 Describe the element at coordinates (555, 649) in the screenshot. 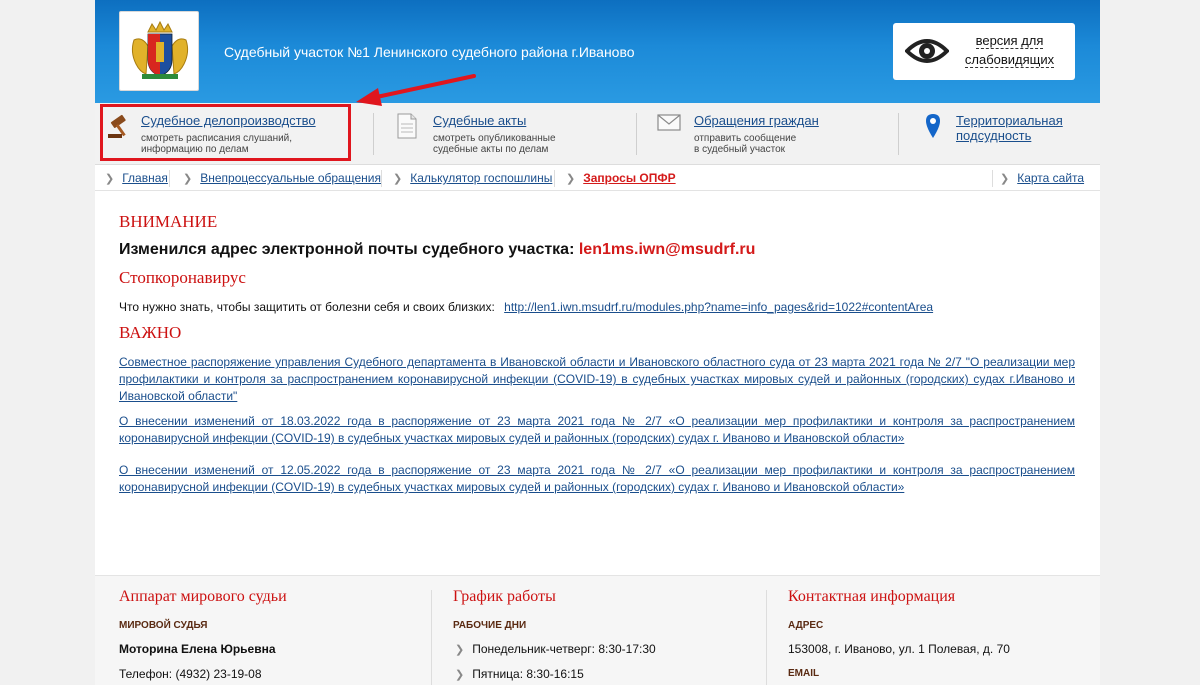

I see `schedule-line: ❯ Понедельник-четверг: 8:30-17:30` at that location.